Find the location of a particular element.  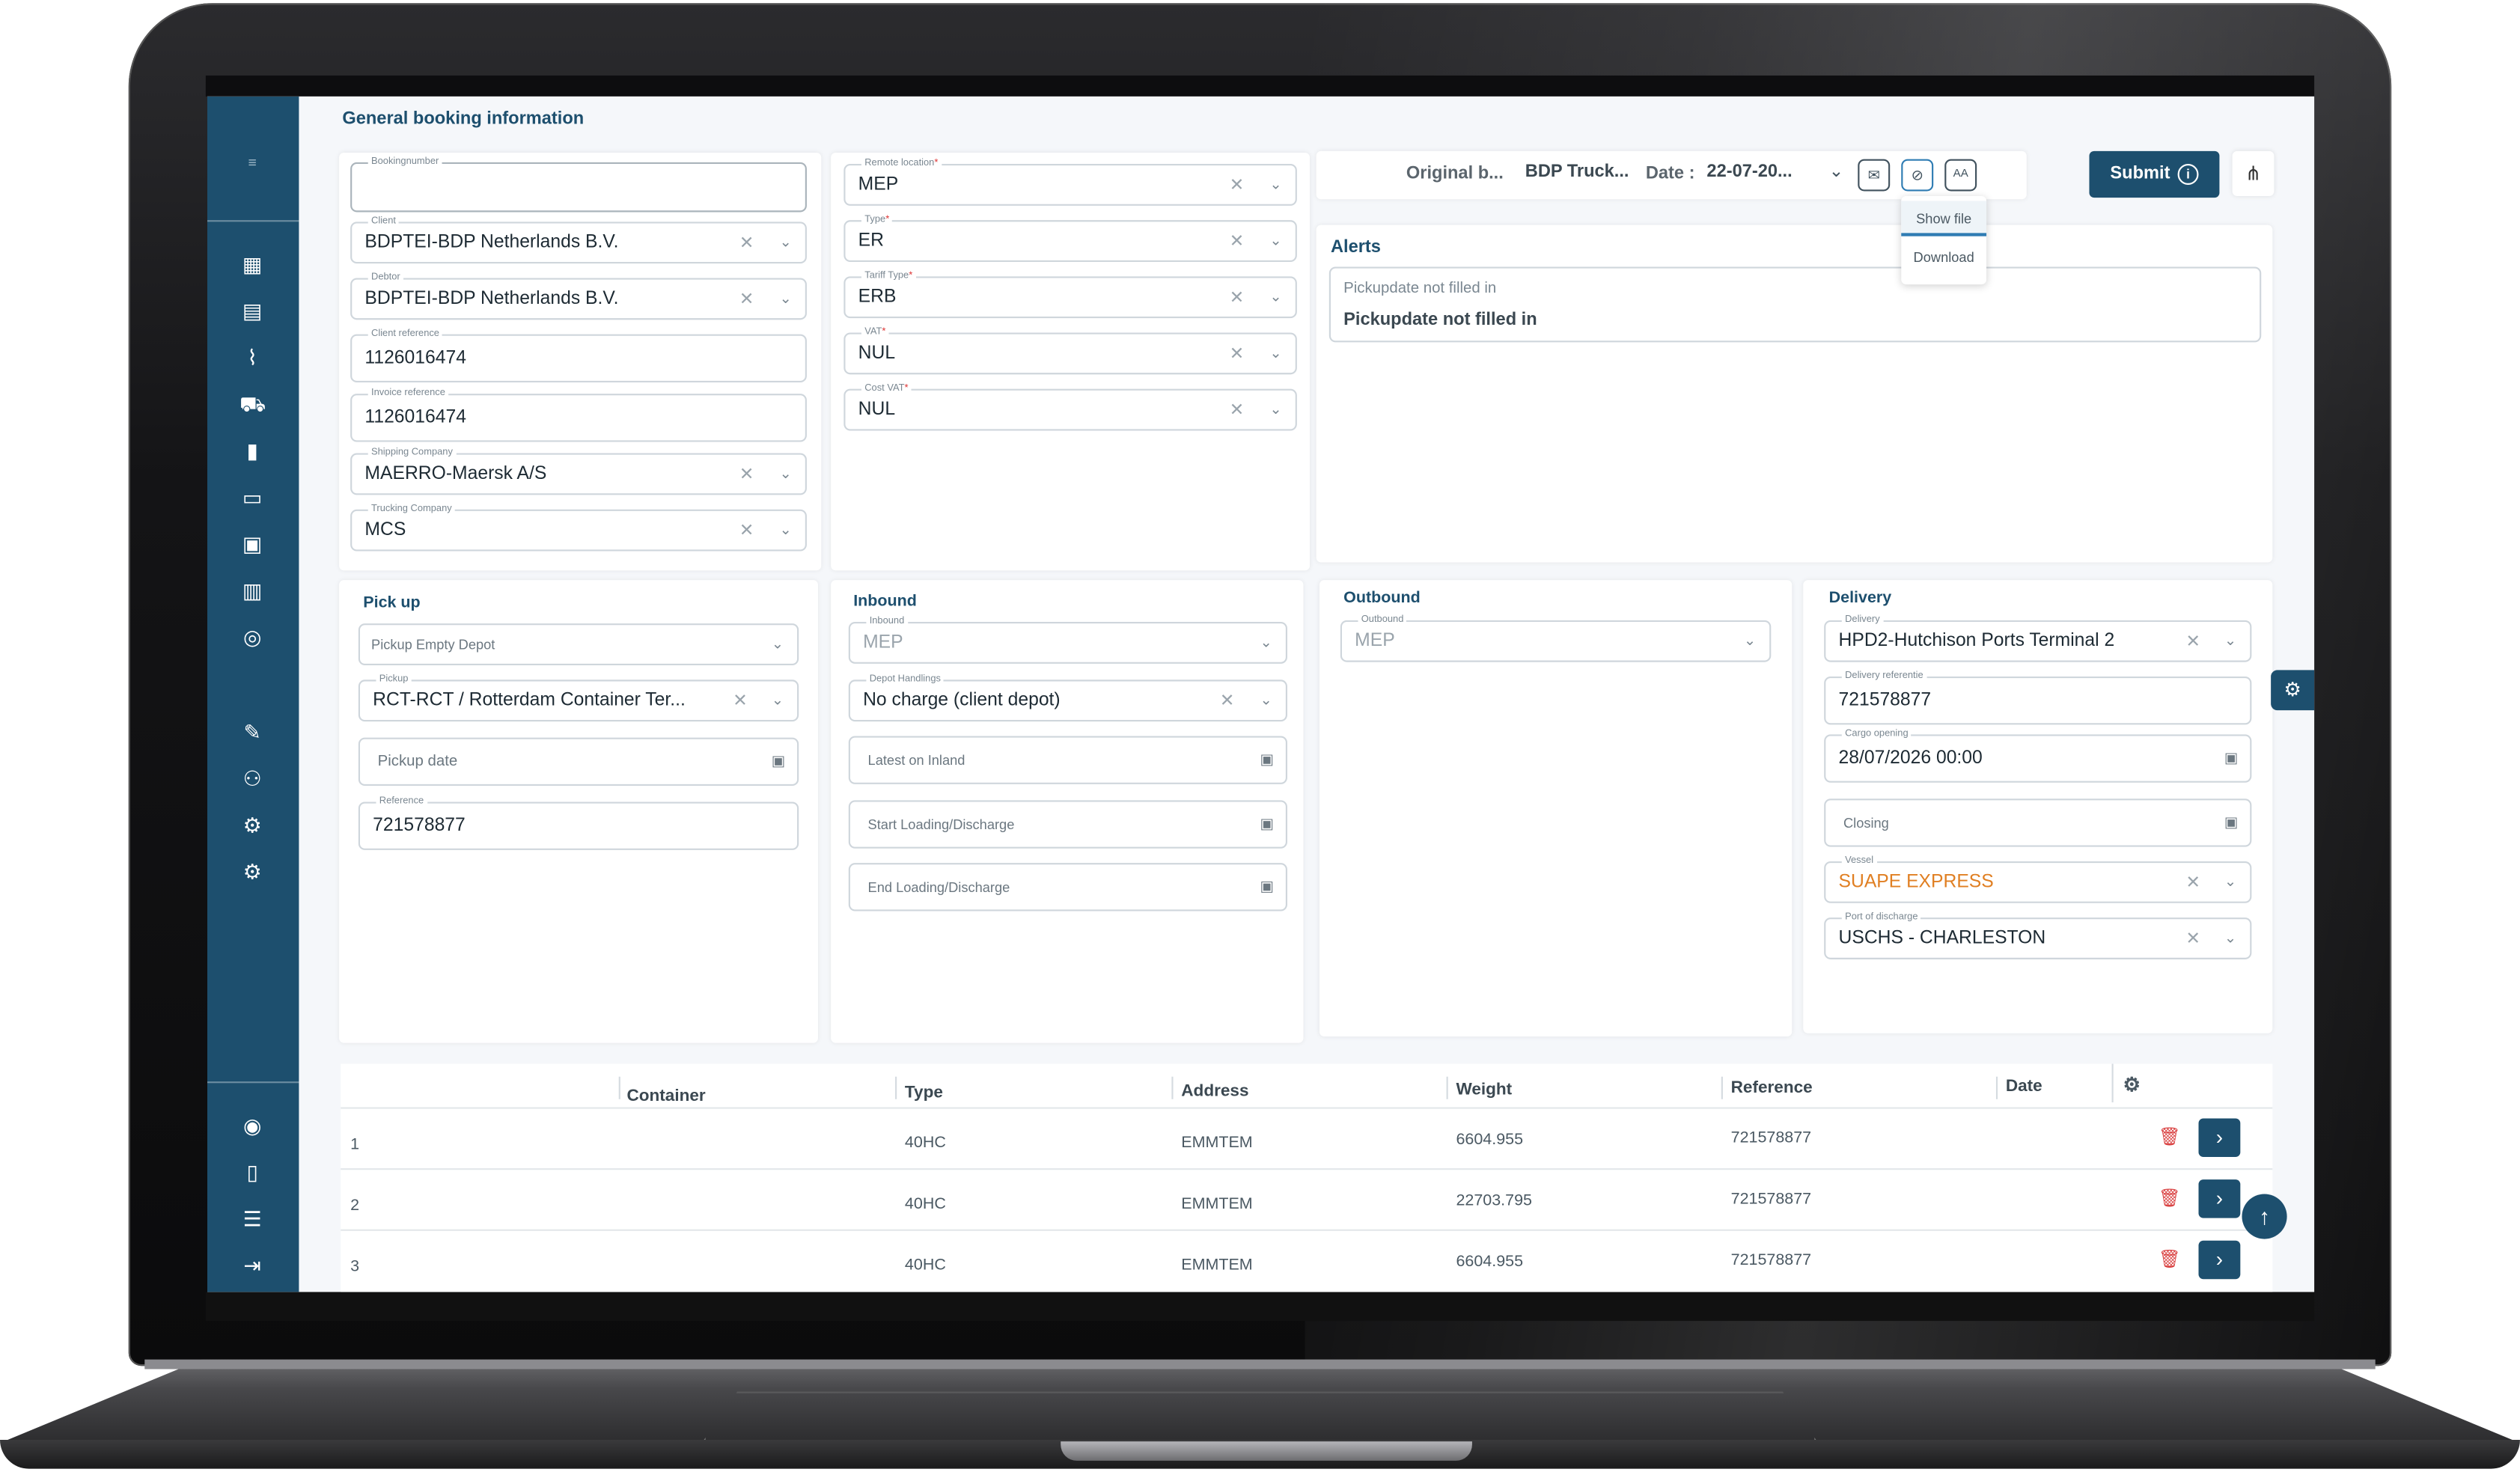

vat-select: VAT NUL ✕ ⌄ is located at coordinates (1070, 350).